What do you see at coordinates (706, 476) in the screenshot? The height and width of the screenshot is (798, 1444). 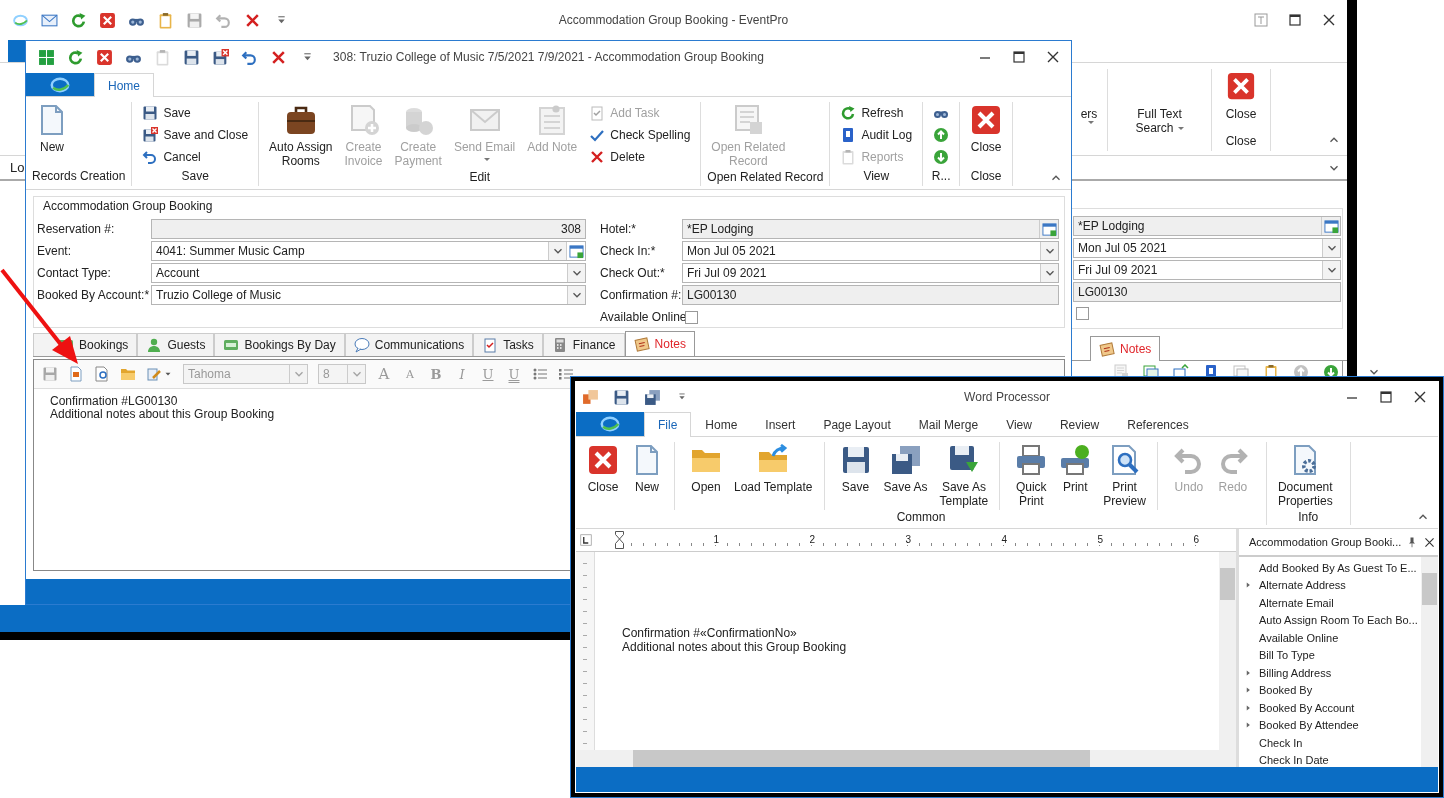 I see `ribbon-button: Open` at bounding box center [706, 476].